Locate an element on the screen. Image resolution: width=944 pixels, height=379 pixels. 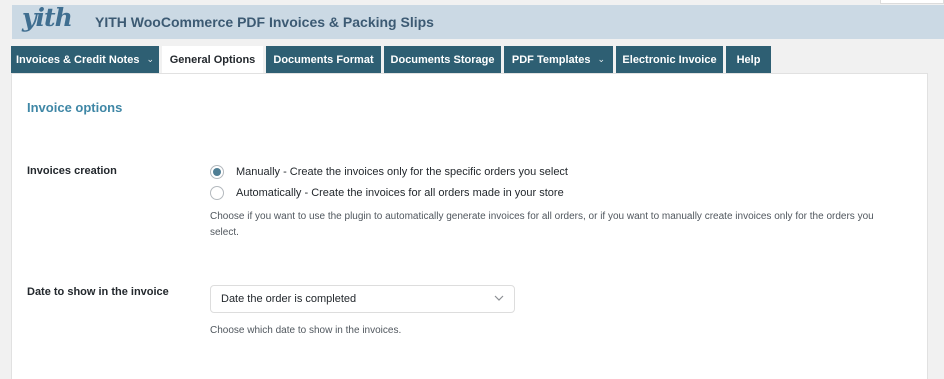
yith-logo: yith is located at coordinates (47, 17).